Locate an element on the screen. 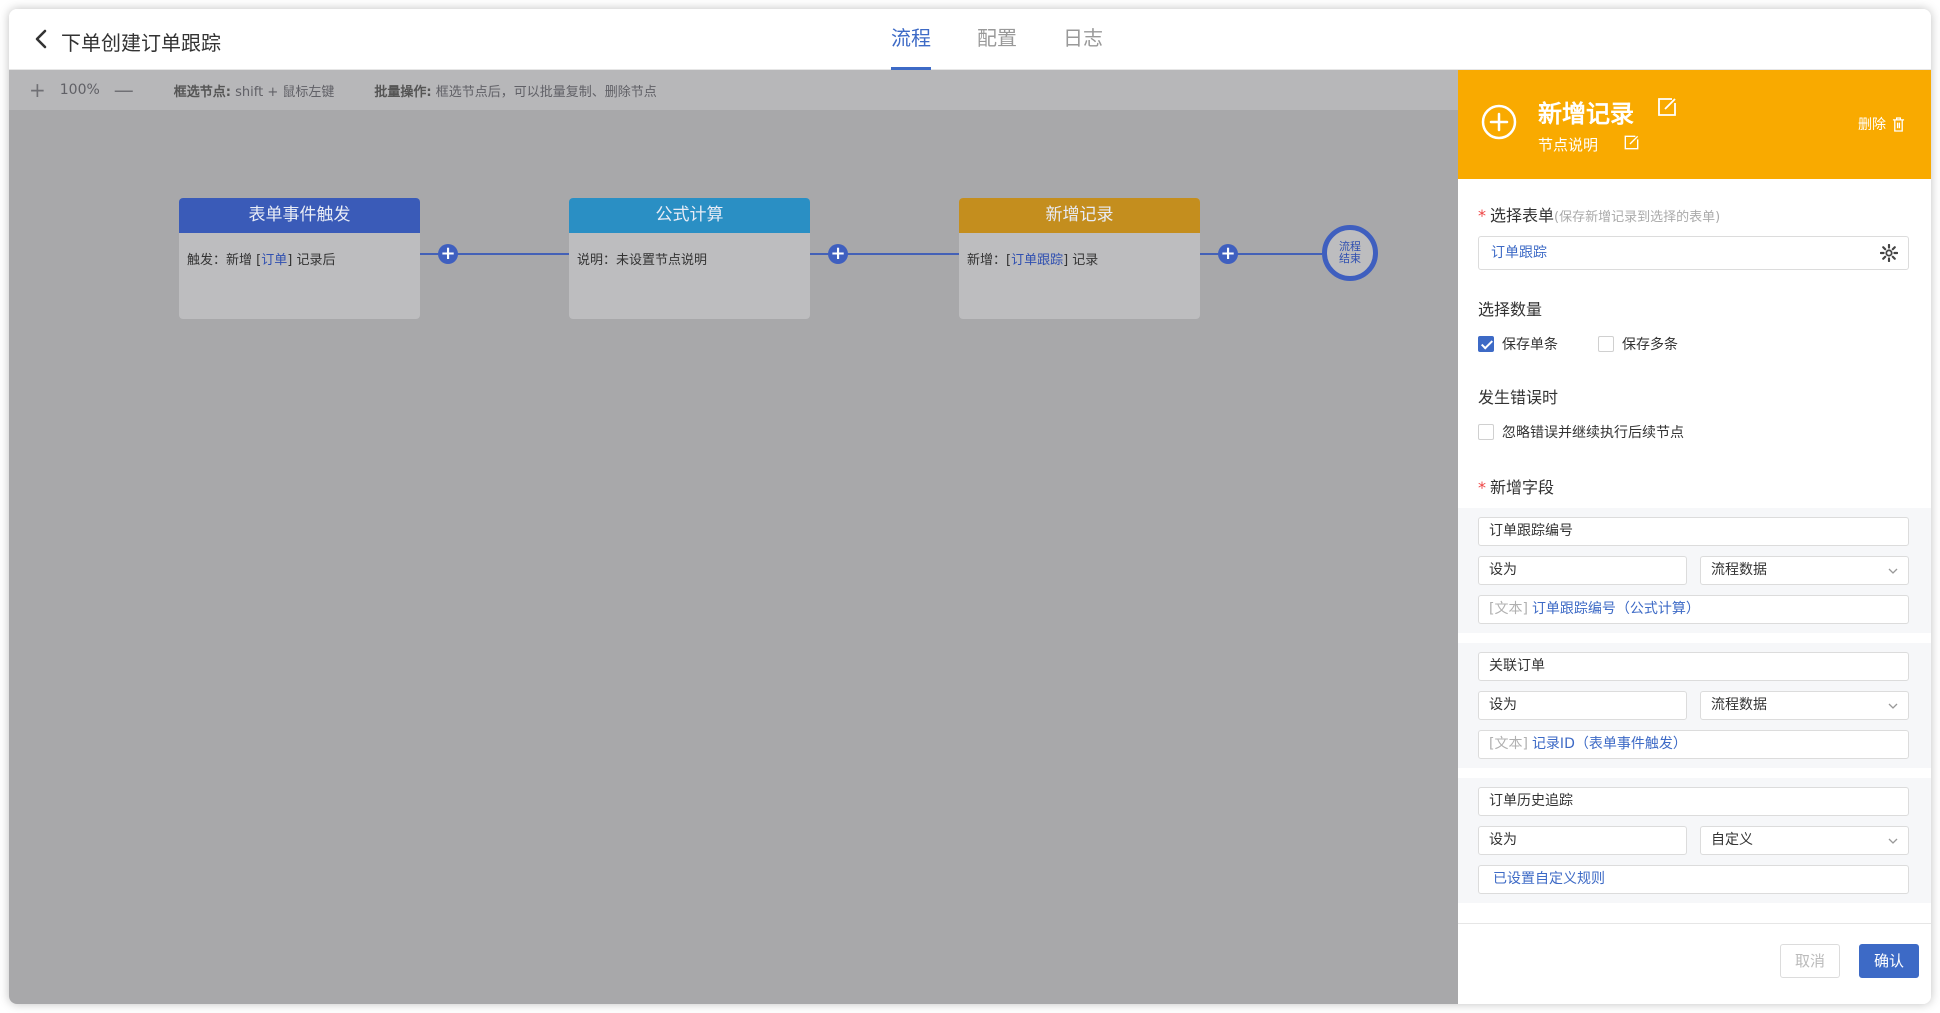 This screenshot has height=1013, width=1940. field-value: 已设置自定义规则 is located at coordinates (1693, 879).